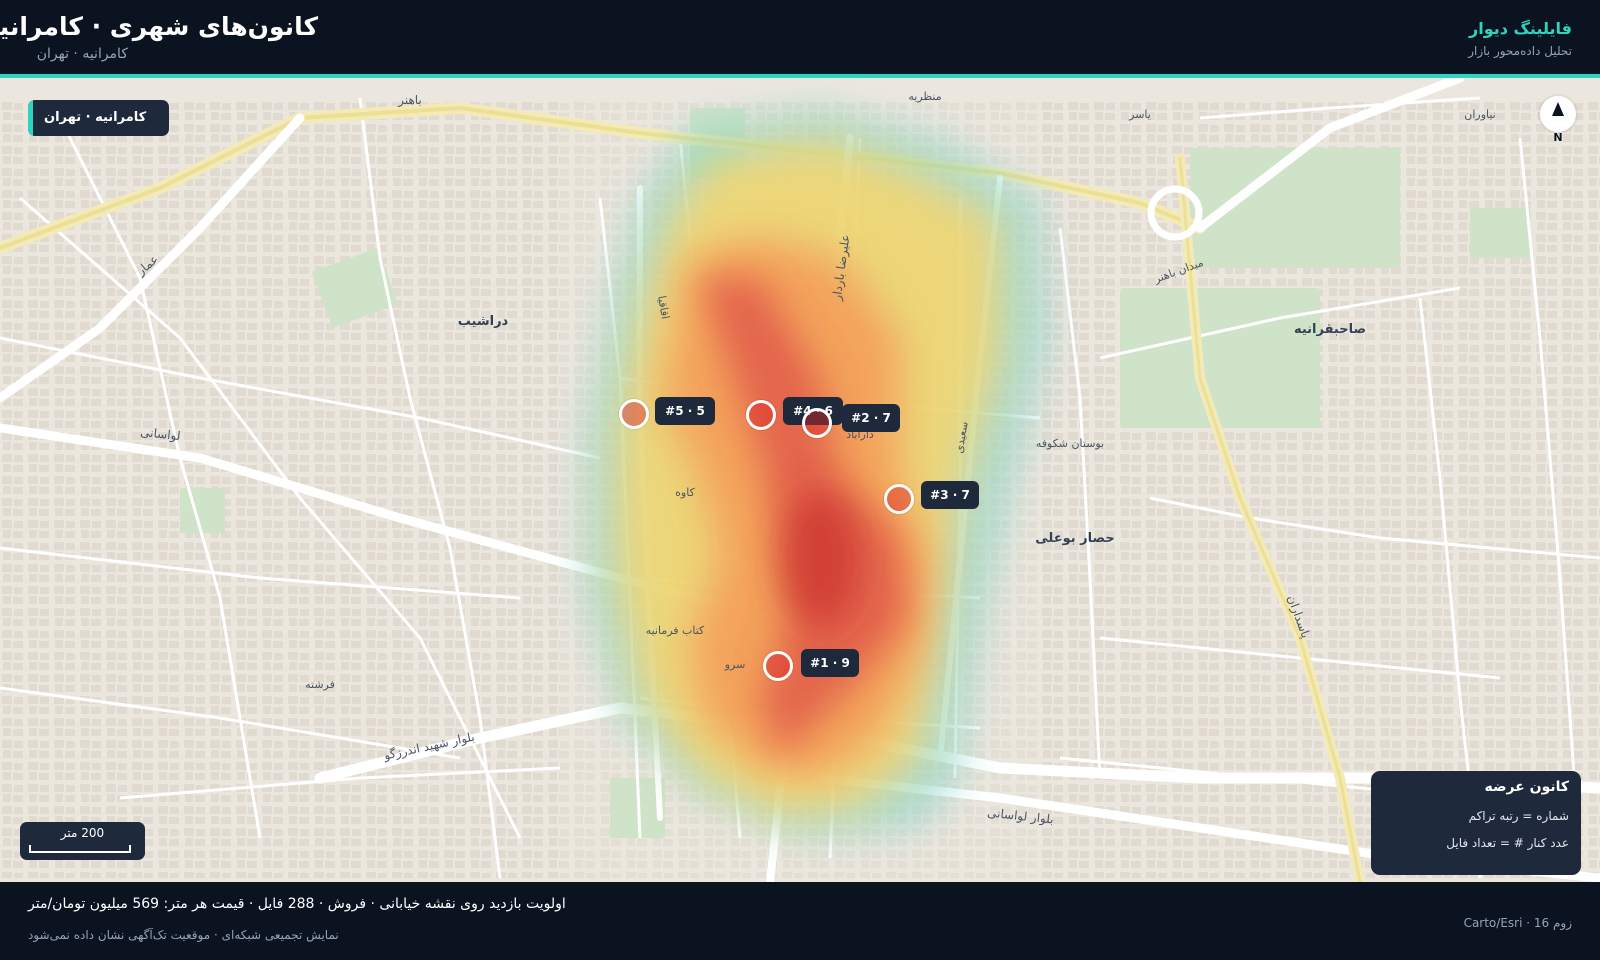  Describe the element at coordinates (950, 495) in the screenshot. I see `hotspot-badge-3: #3 · 7` at that location.